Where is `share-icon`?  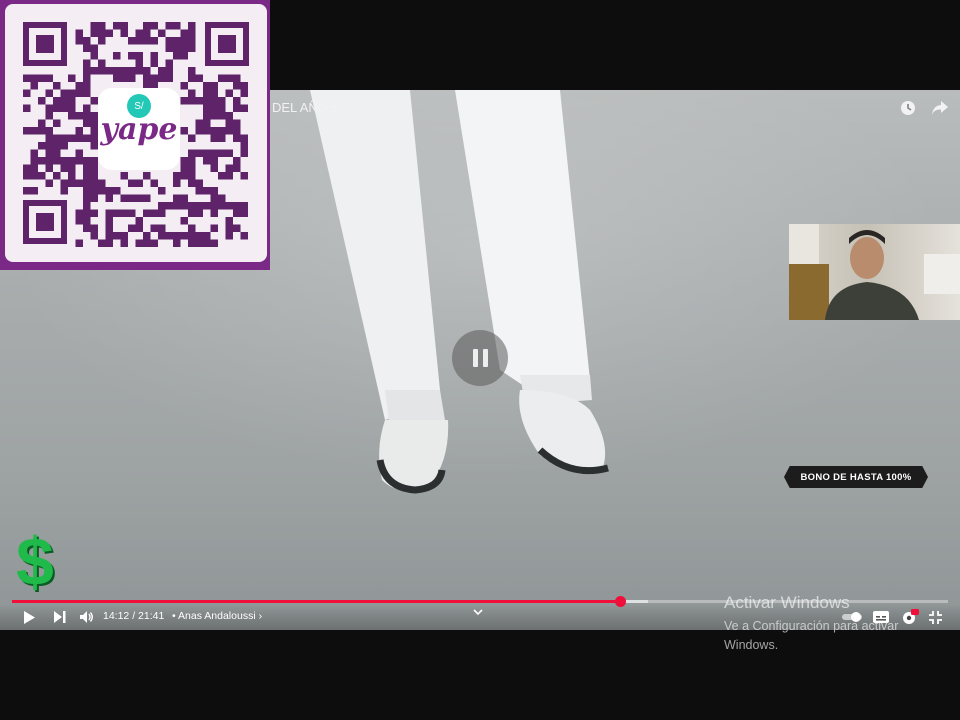 share-icon is located at coordinates (940, 108).